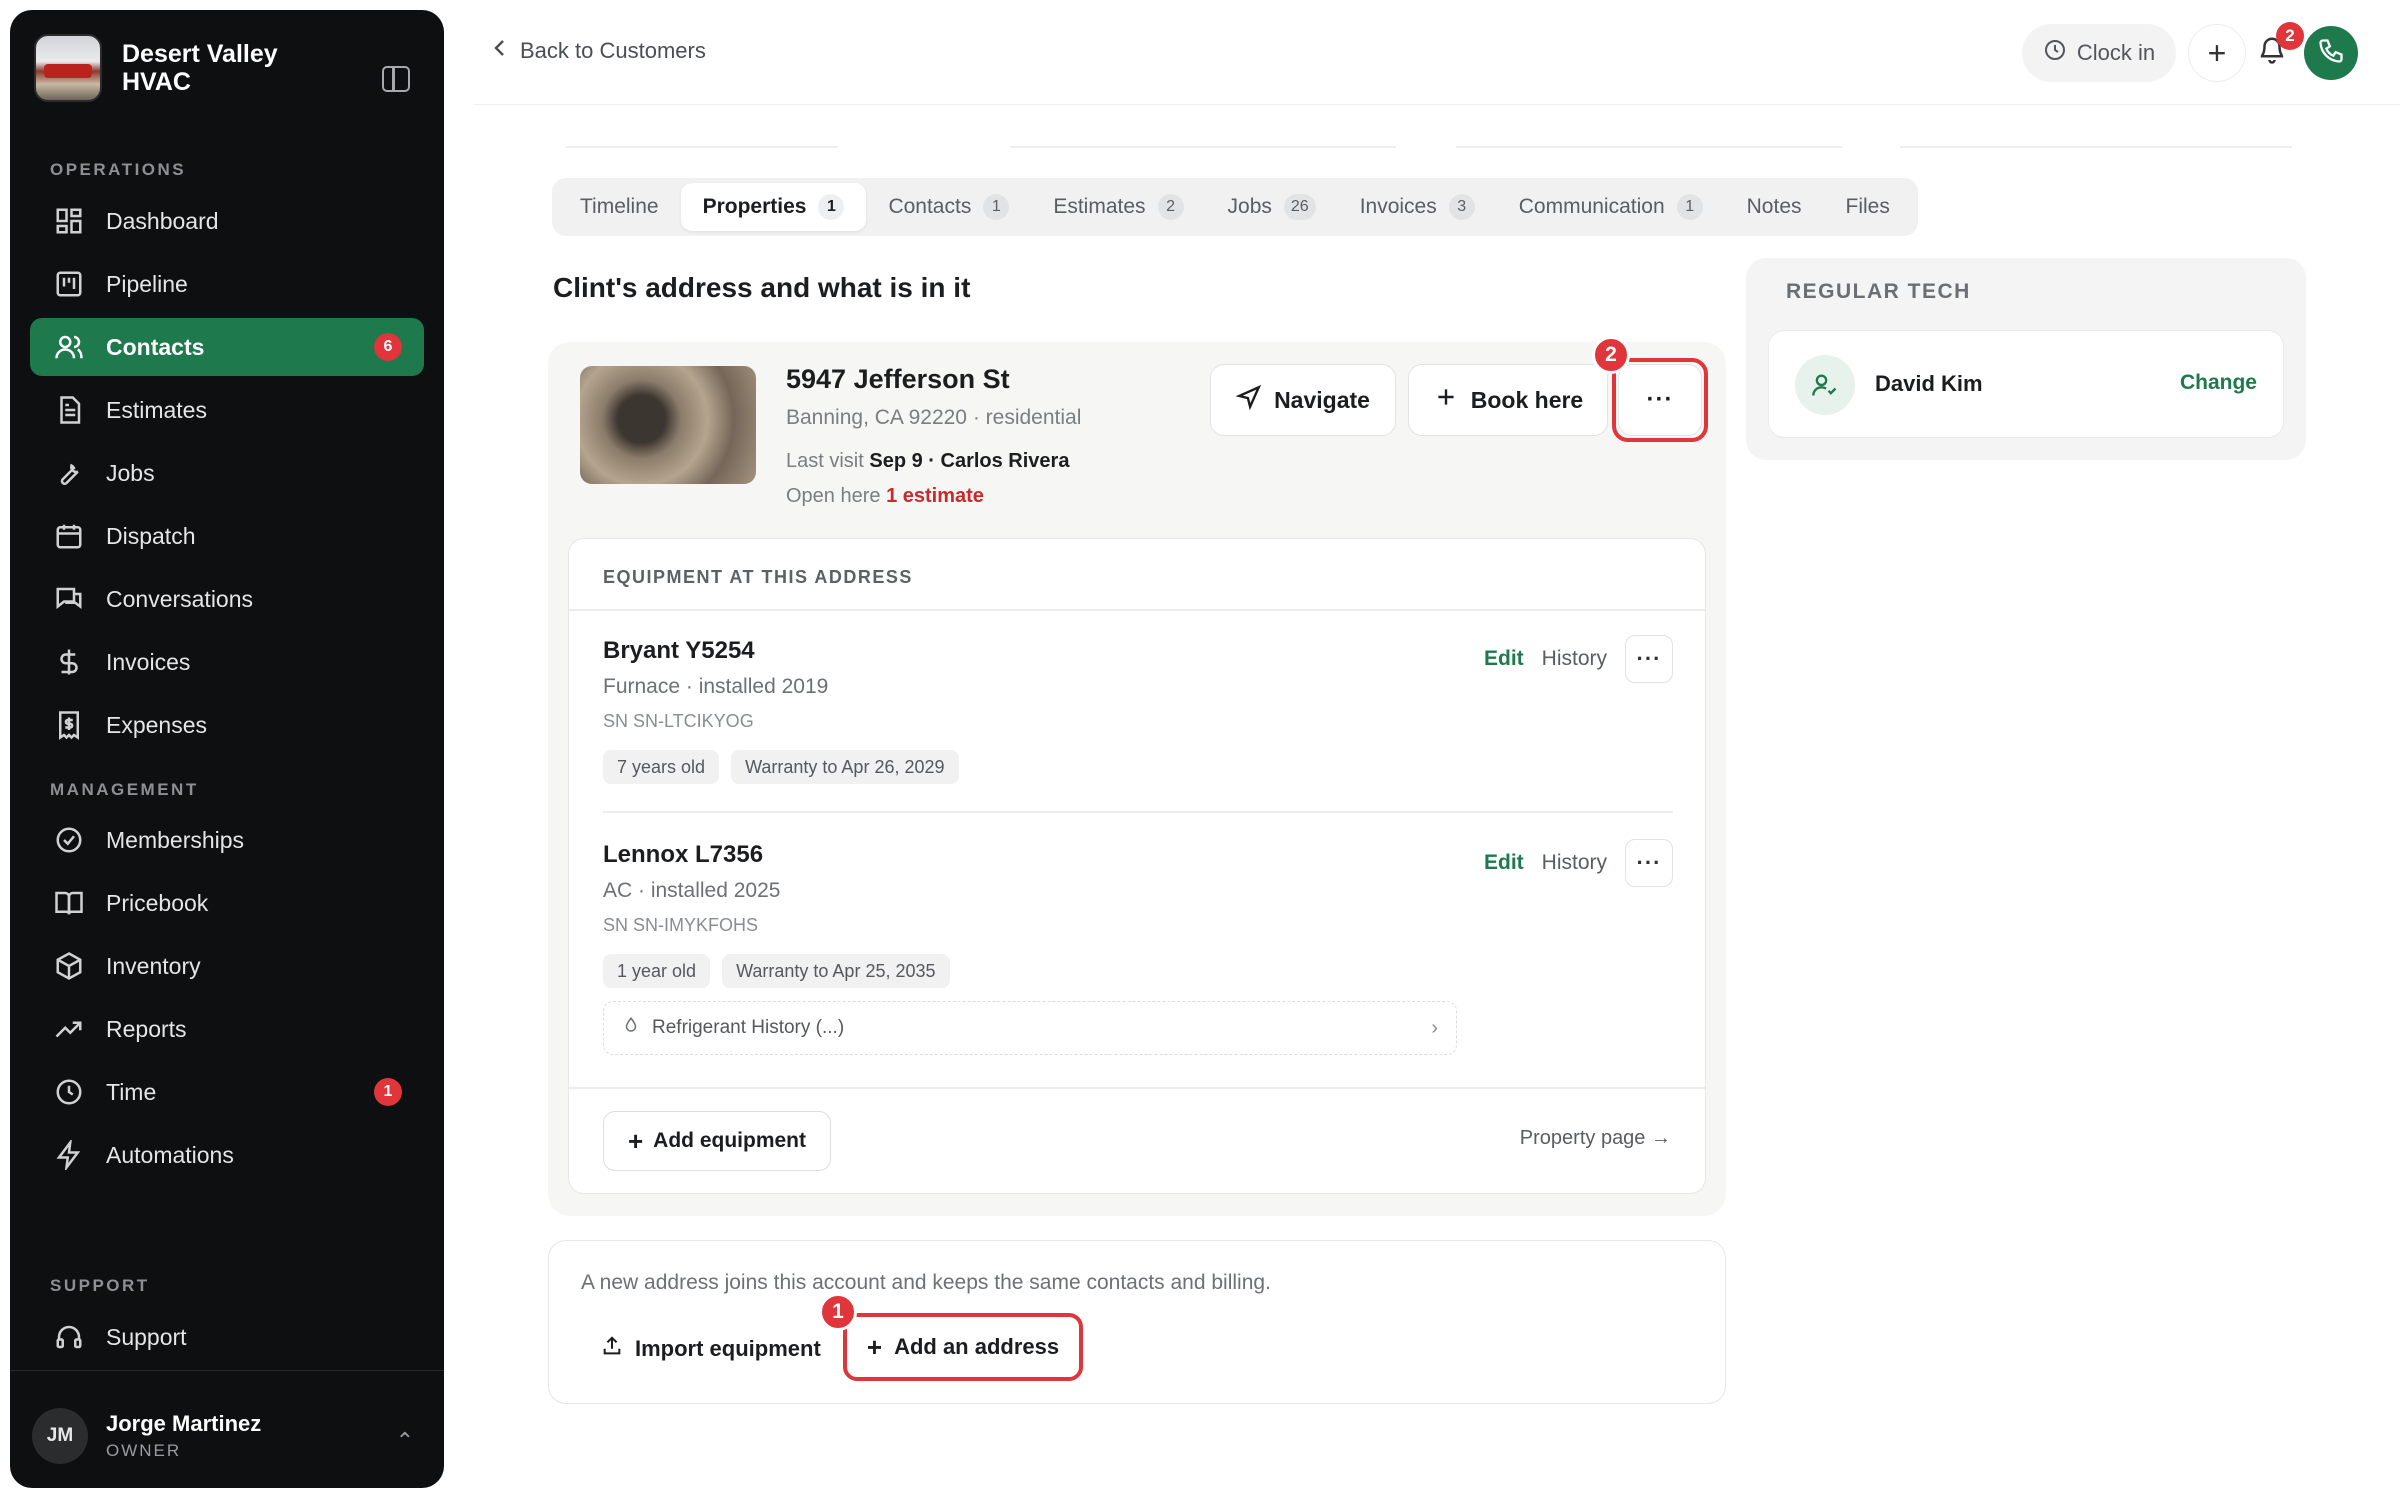  I want to click on highlight-ring, so click(1660, 400).